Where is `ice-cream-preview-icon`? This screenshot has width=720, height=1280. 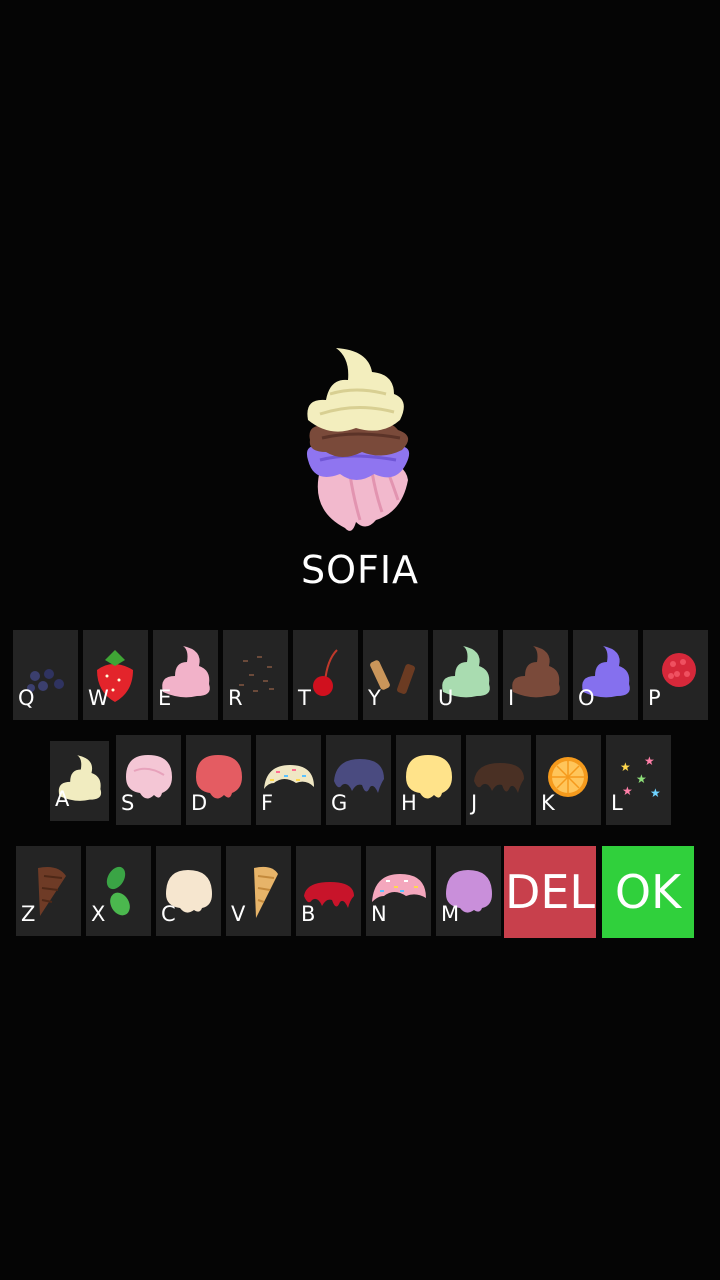
ice-cream-preview-icon is located at coordinates (358, 439).